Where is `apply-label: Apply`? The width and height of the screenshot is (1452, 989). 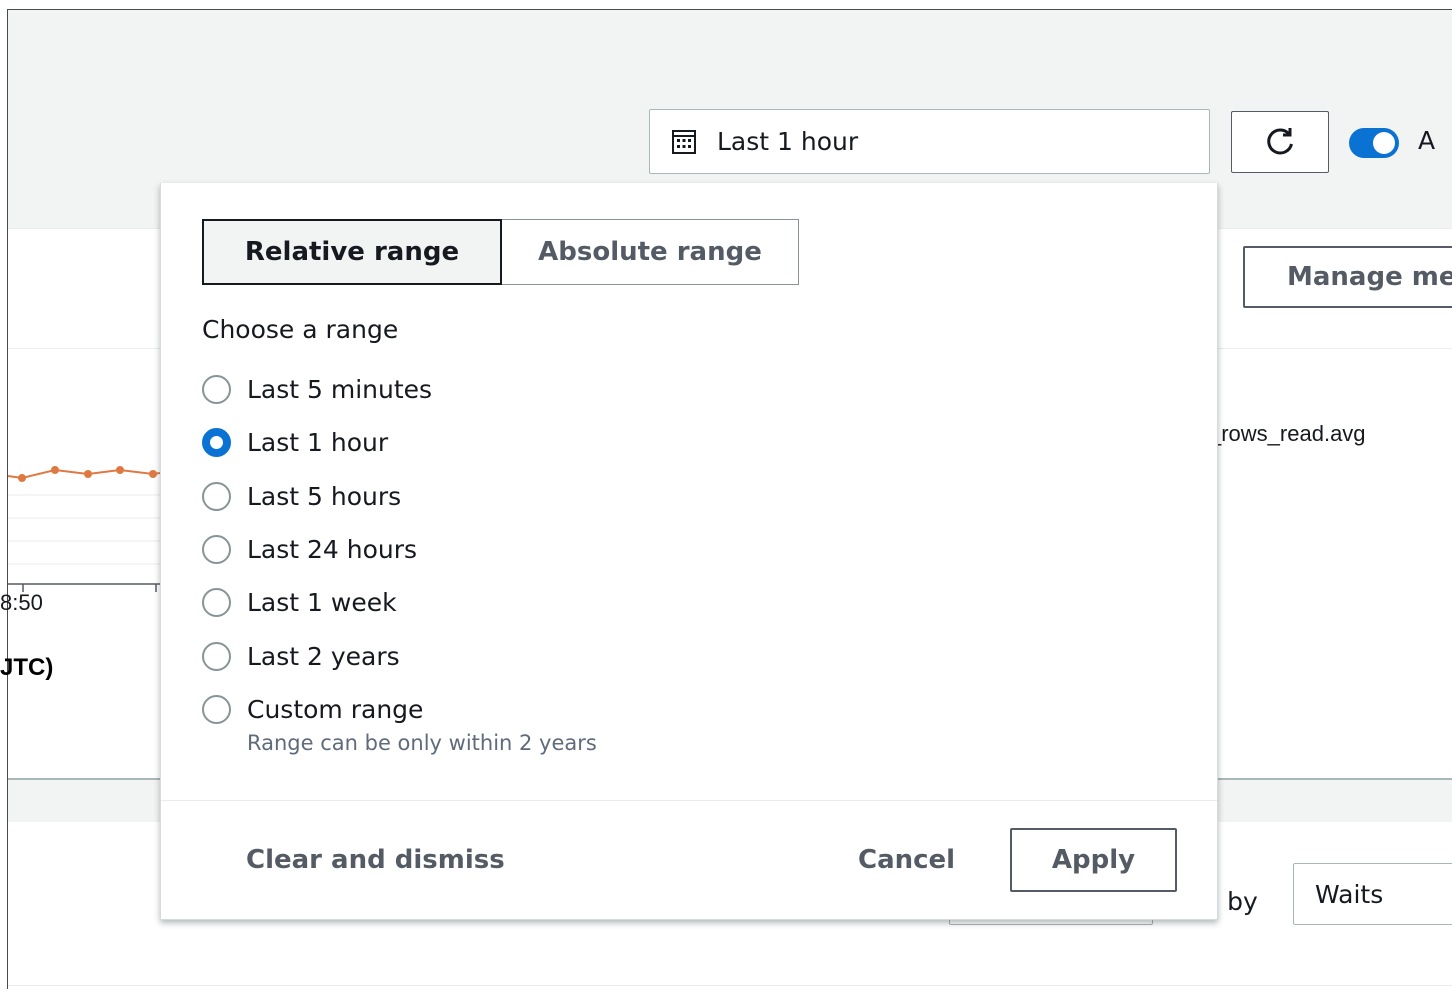 apply-label: Apply is located at coordinates (1093, 860).